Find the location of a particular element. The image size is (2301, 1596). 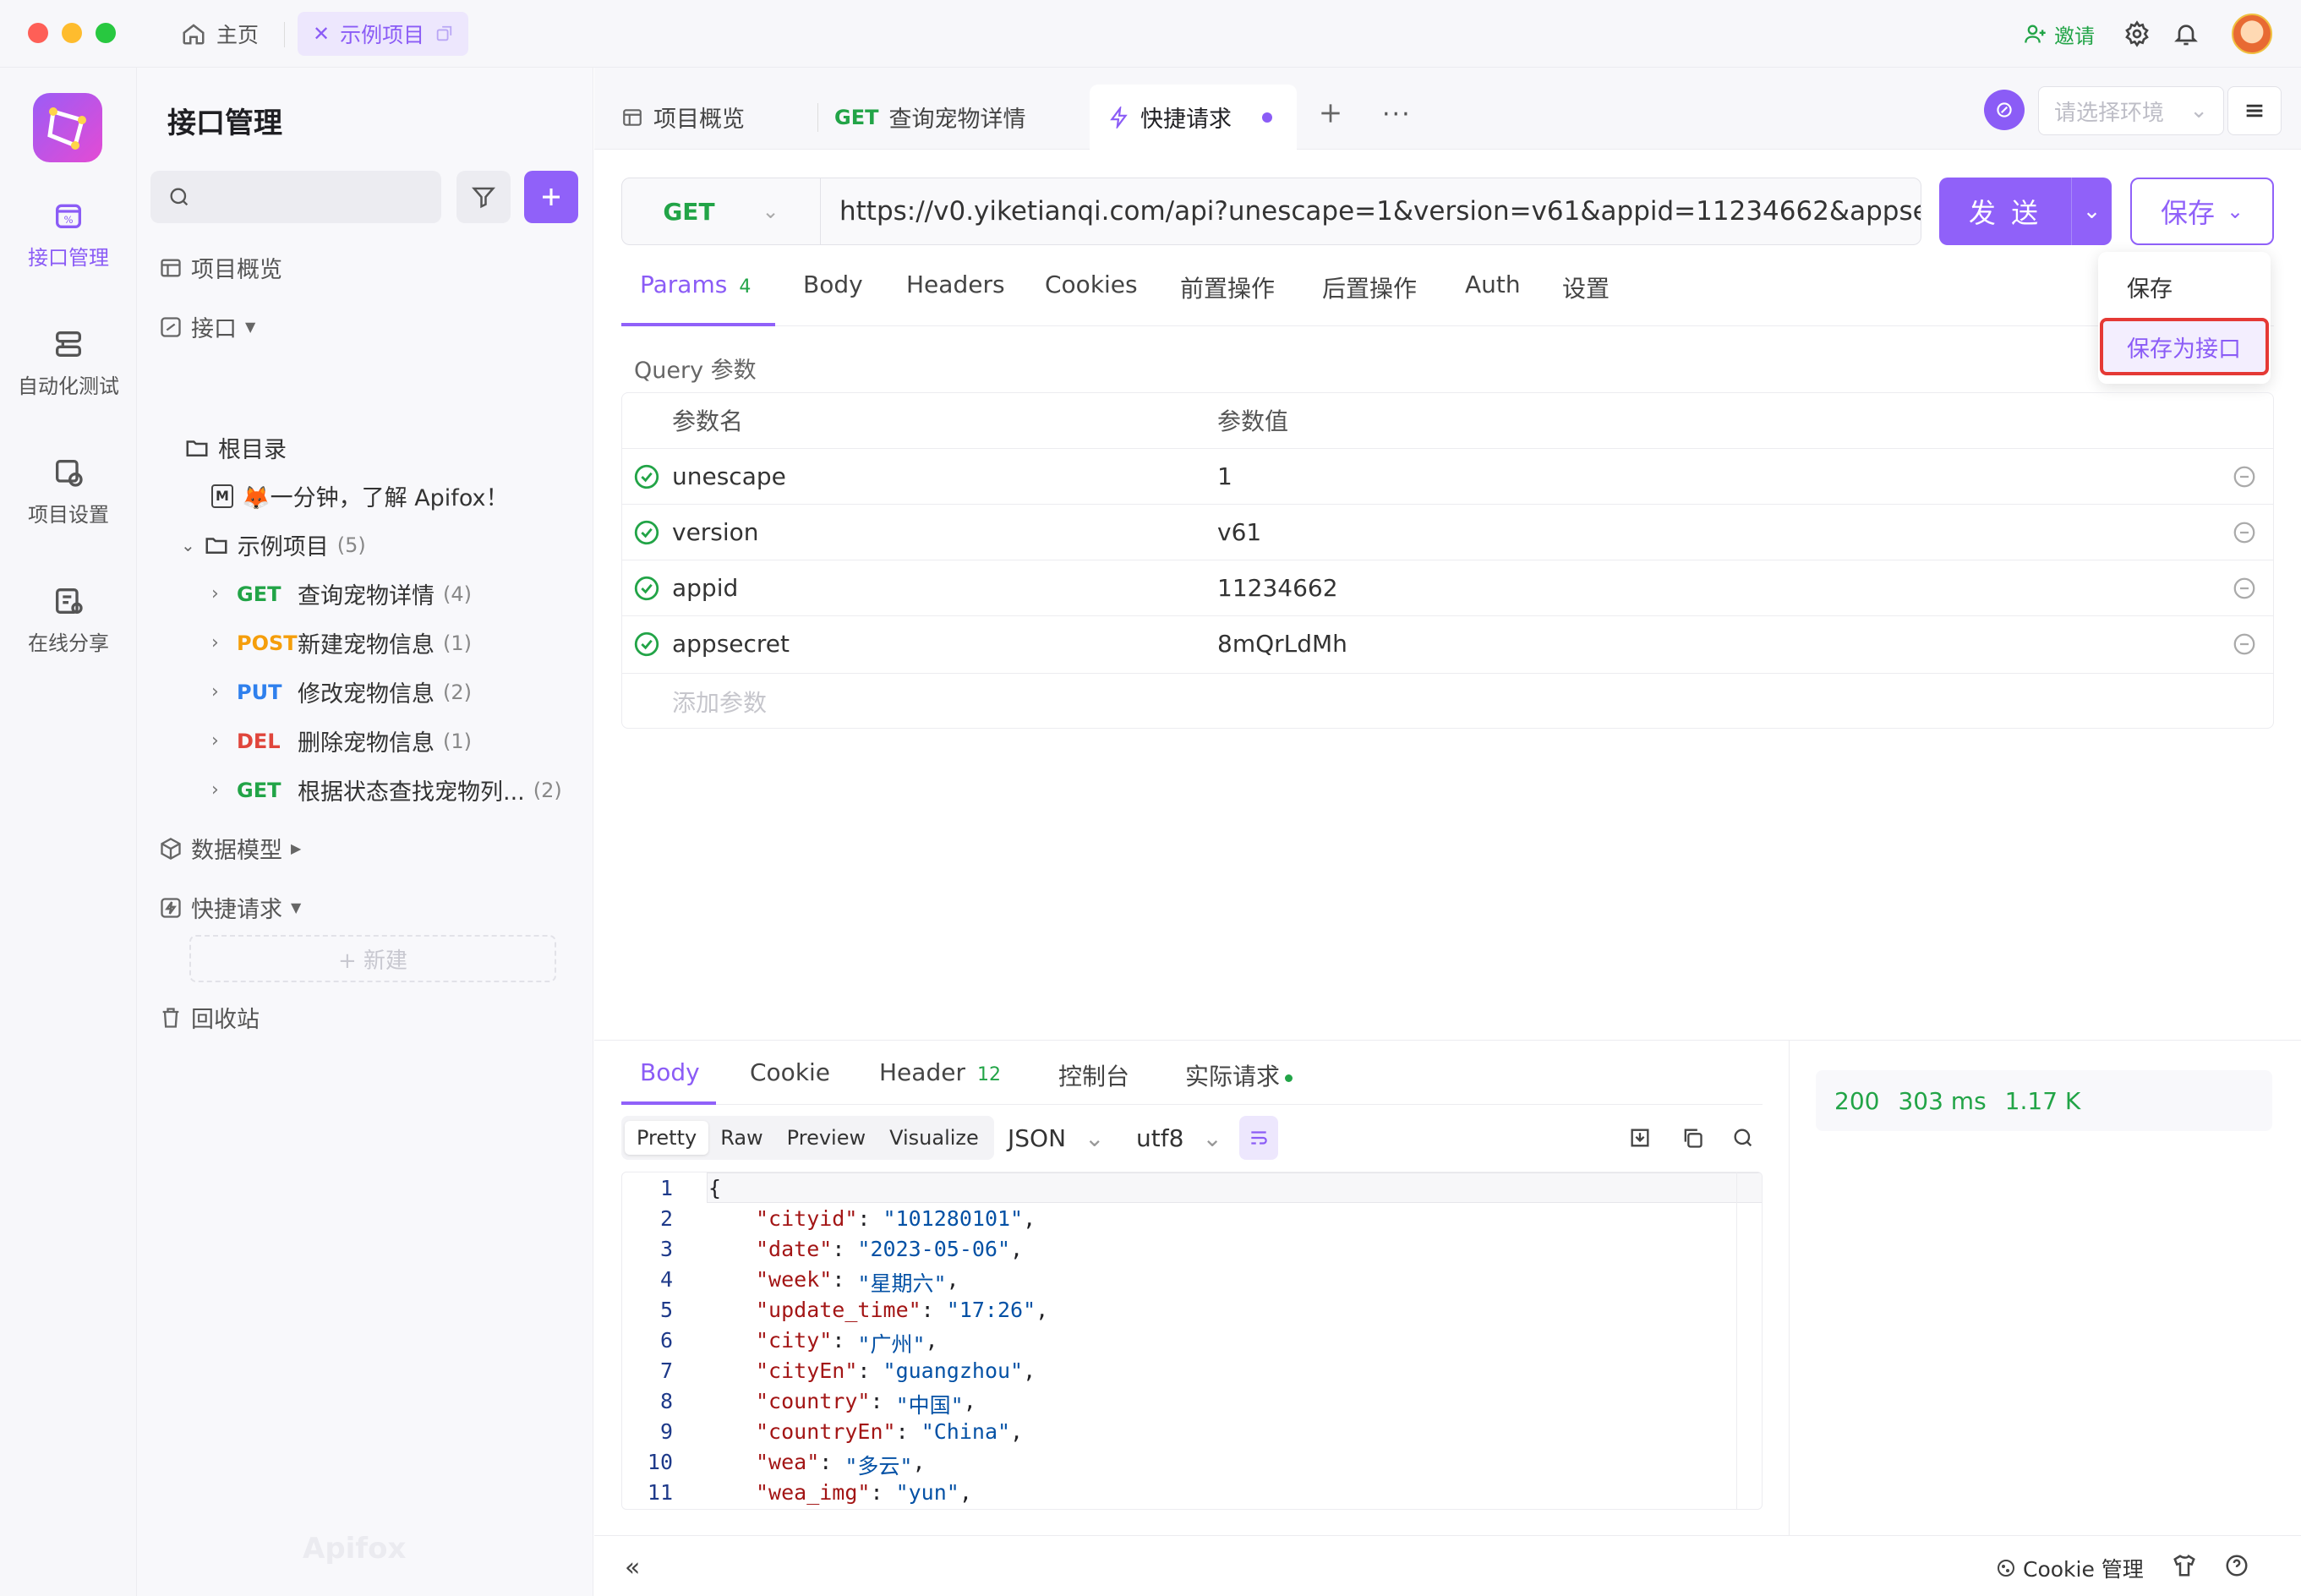

param-tab-cookies: Cookies is located at coordinates (1092, 284).